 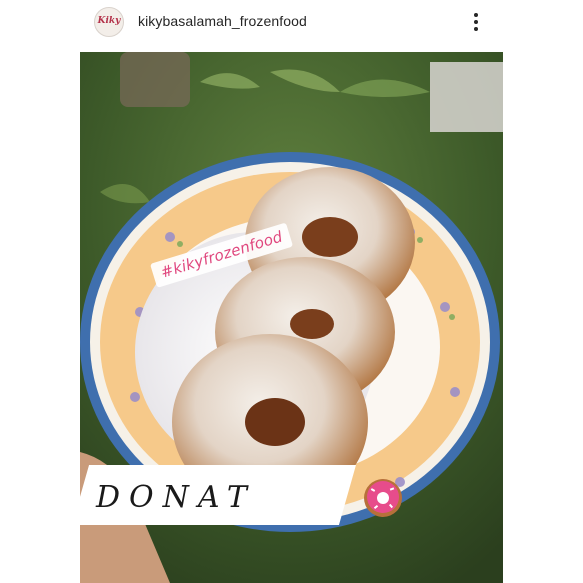 I want to click on avatar: Kiky, so click(x=109, y=22).